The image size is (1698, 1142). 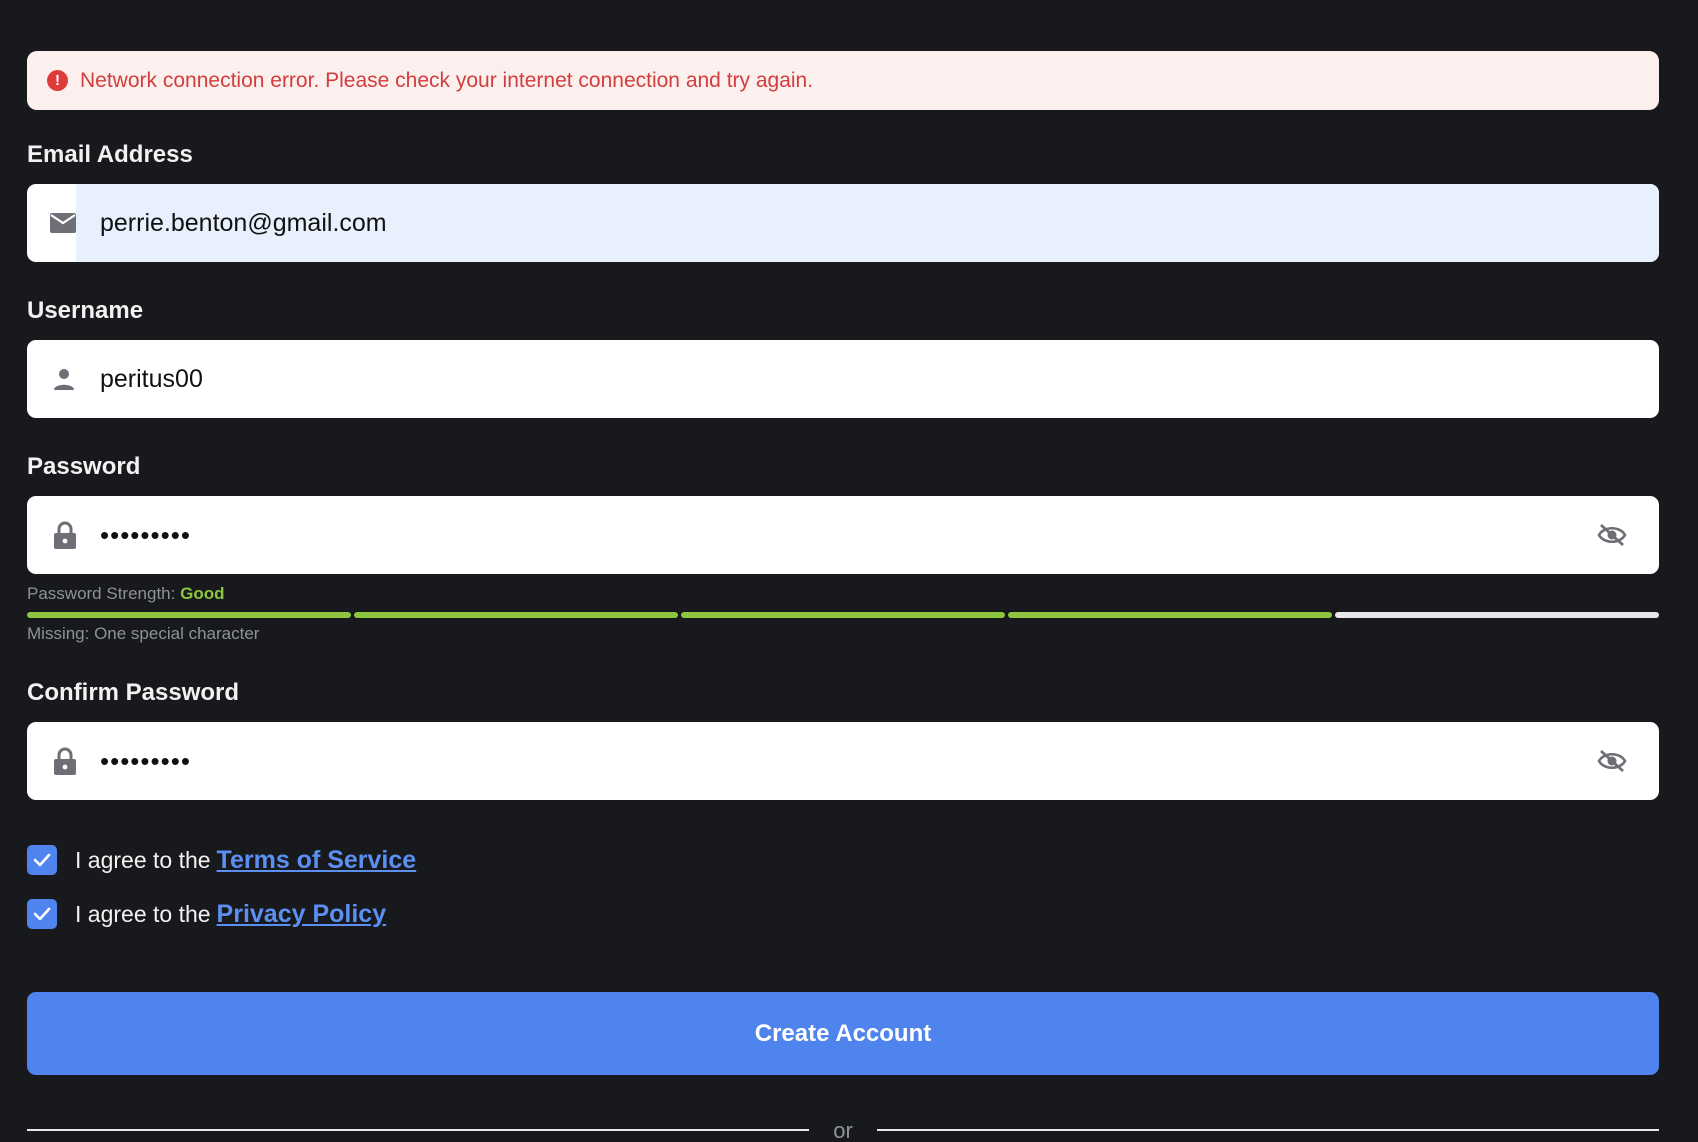 I want to click on password-field-container, so click(x=843, y=535).